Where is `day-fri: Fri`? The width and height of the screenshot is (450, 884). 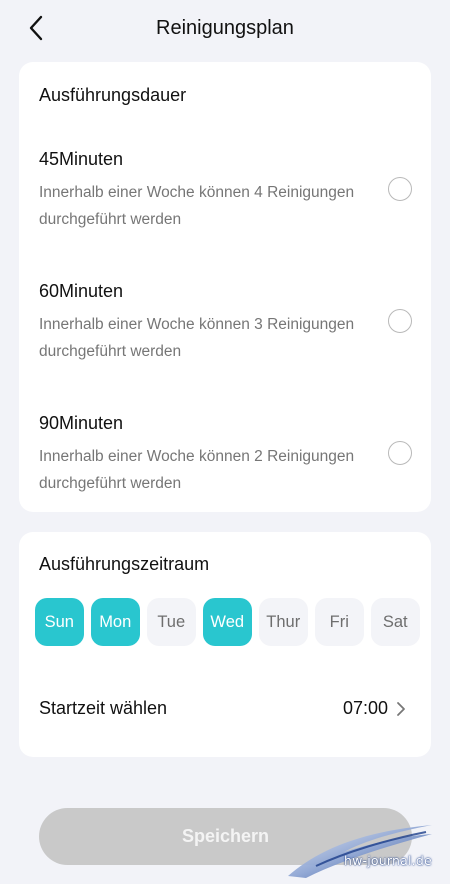
day-fri: Fri is located at coordinates (339, 622).